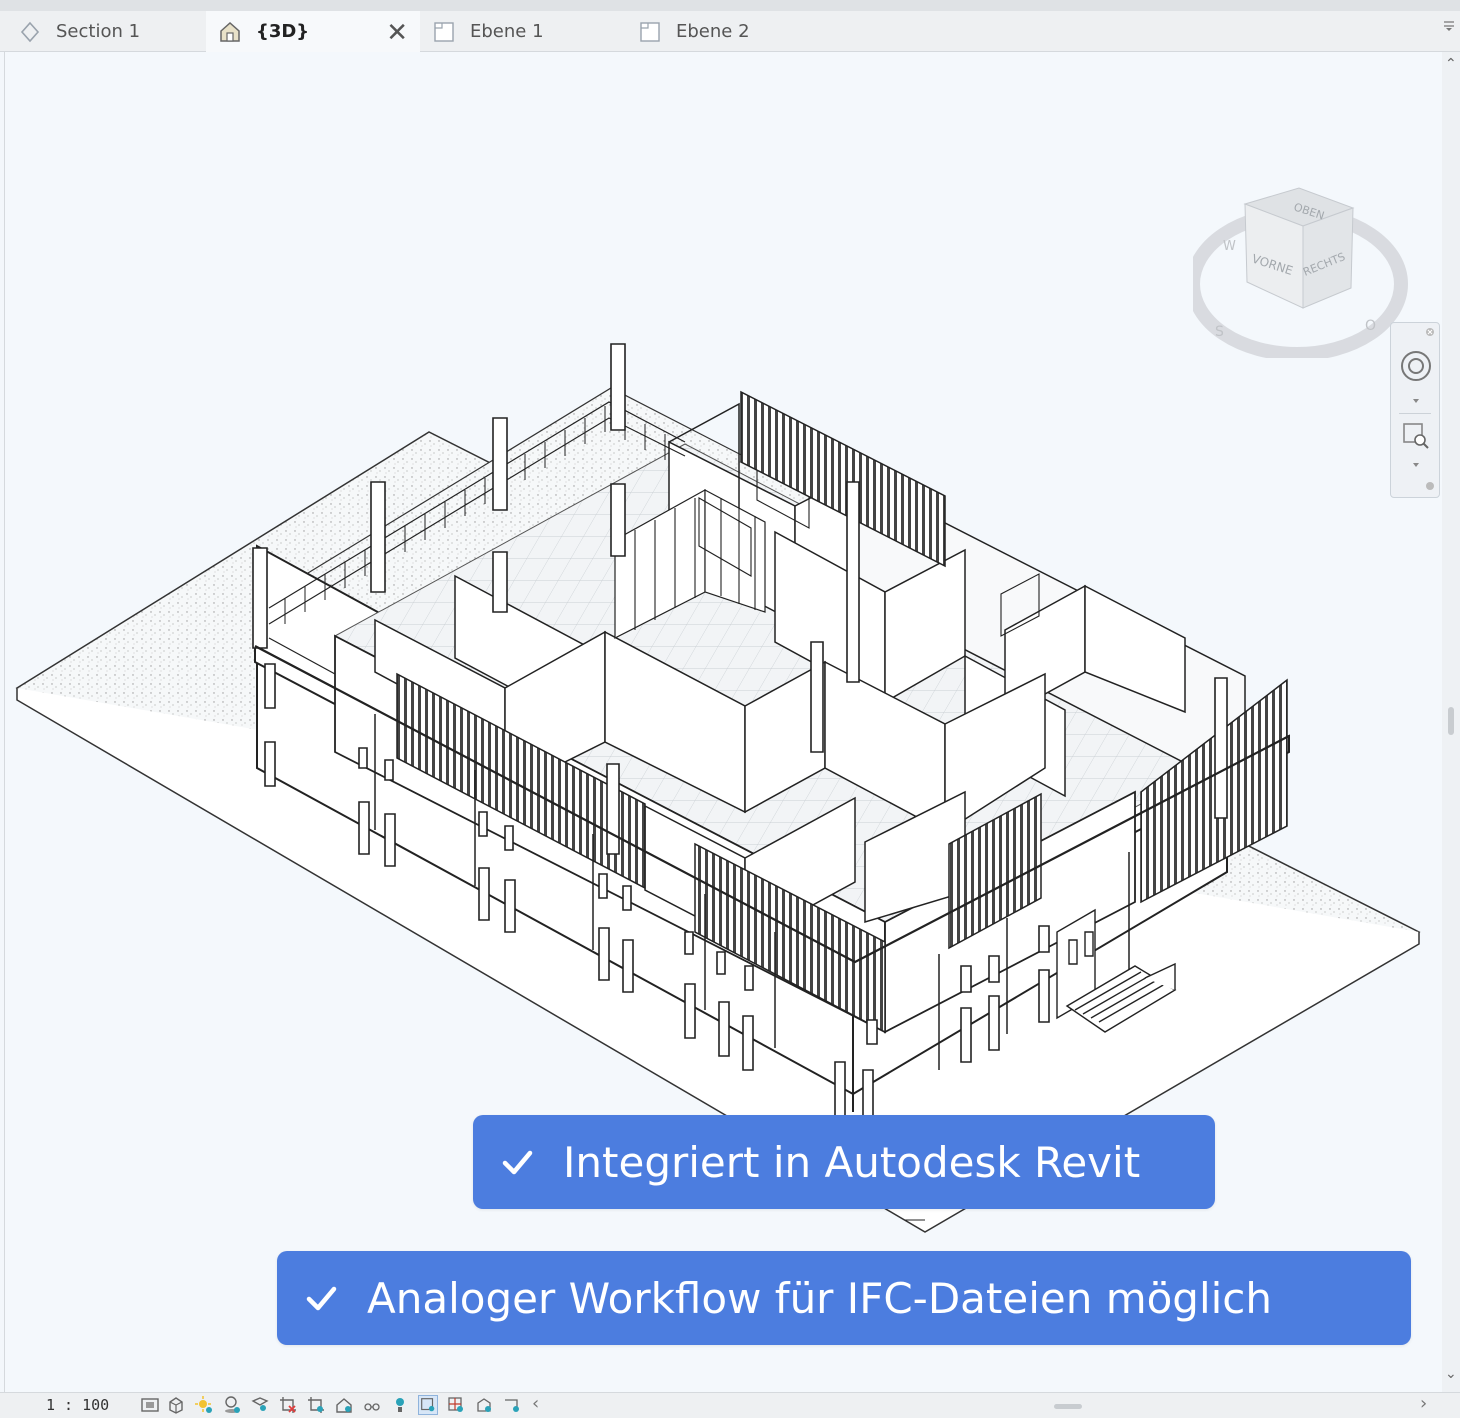 Image resolution: width=1460 pixels, height=1418 pixels. Describe the element at coordinates (397, 33) in the screenshot. I see `close-tab-icon: ✕` at that location.